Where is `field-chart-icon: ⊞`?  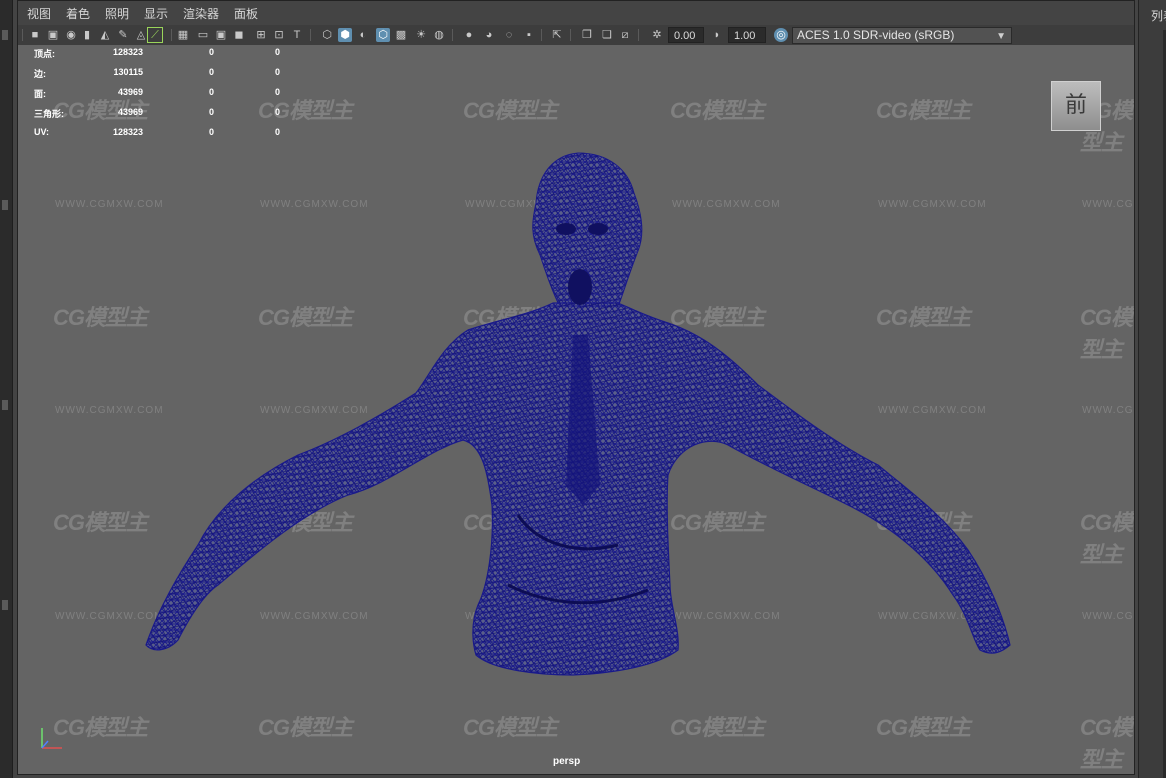
field-chart-icon: ⊞ is located at coordinates (261, 35).